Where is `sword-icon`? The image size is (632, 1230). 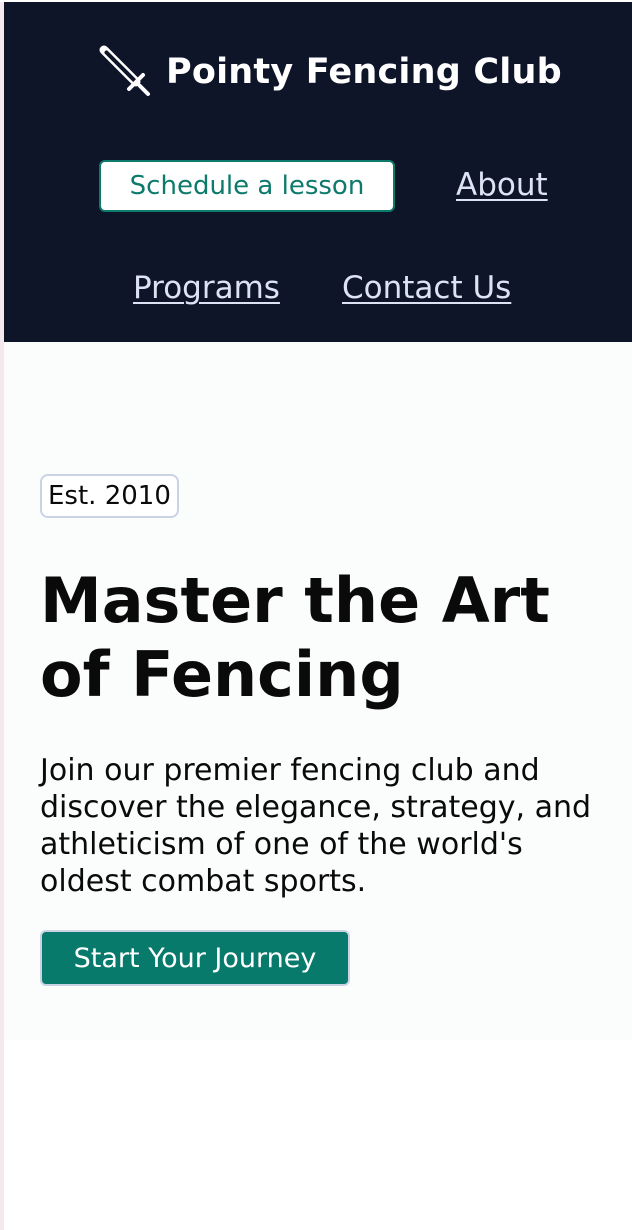
sword-icon is located at coordinates (124, 72).